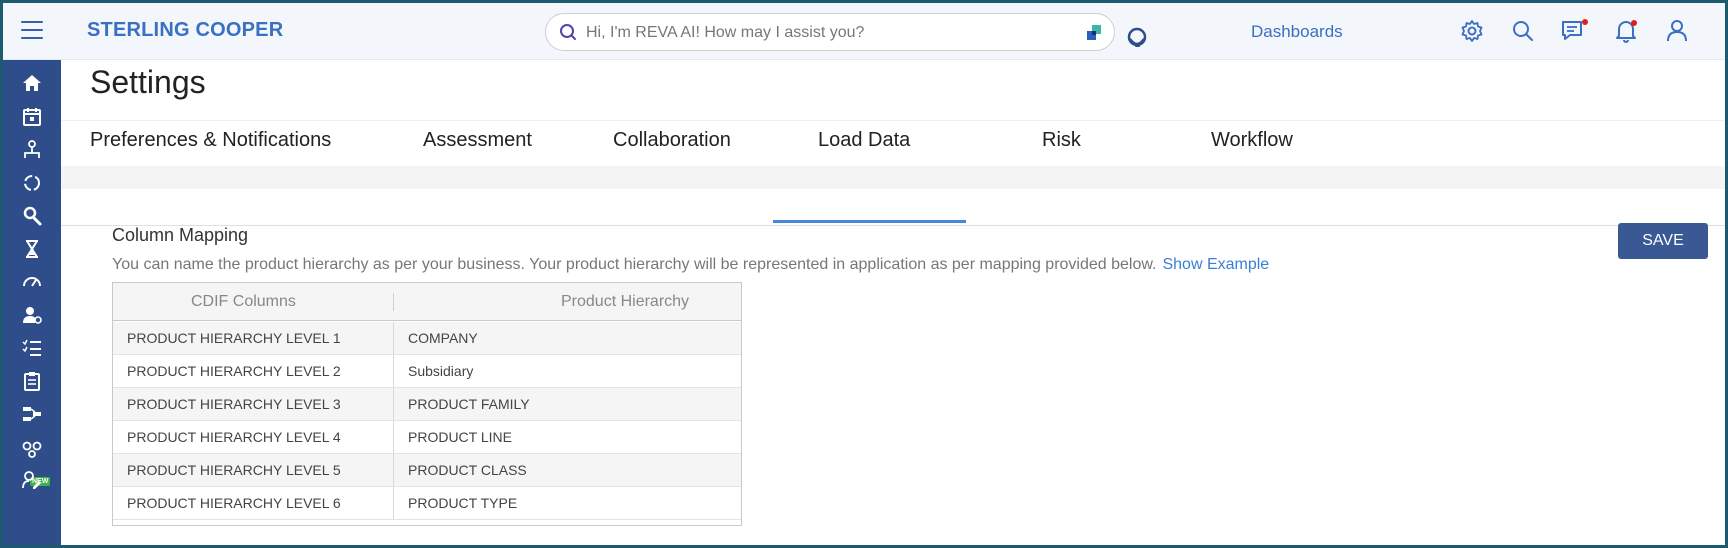 This screenshot has height=548, width=1728. I want to click on support-agent-icon, so click(1137, 37).